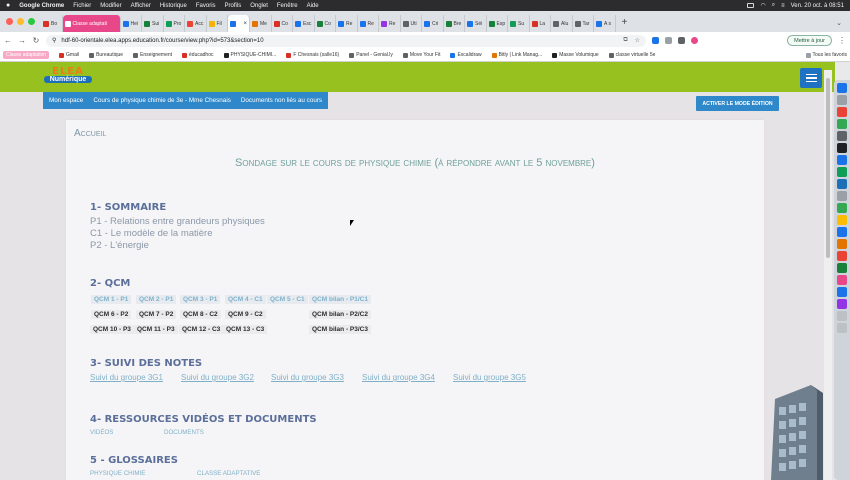 This screenshot has height=480, width=850. Describe the element at coordinates (26, 55) in the screenshot. I see `bookmark-item: Classe adaptation` at that location.